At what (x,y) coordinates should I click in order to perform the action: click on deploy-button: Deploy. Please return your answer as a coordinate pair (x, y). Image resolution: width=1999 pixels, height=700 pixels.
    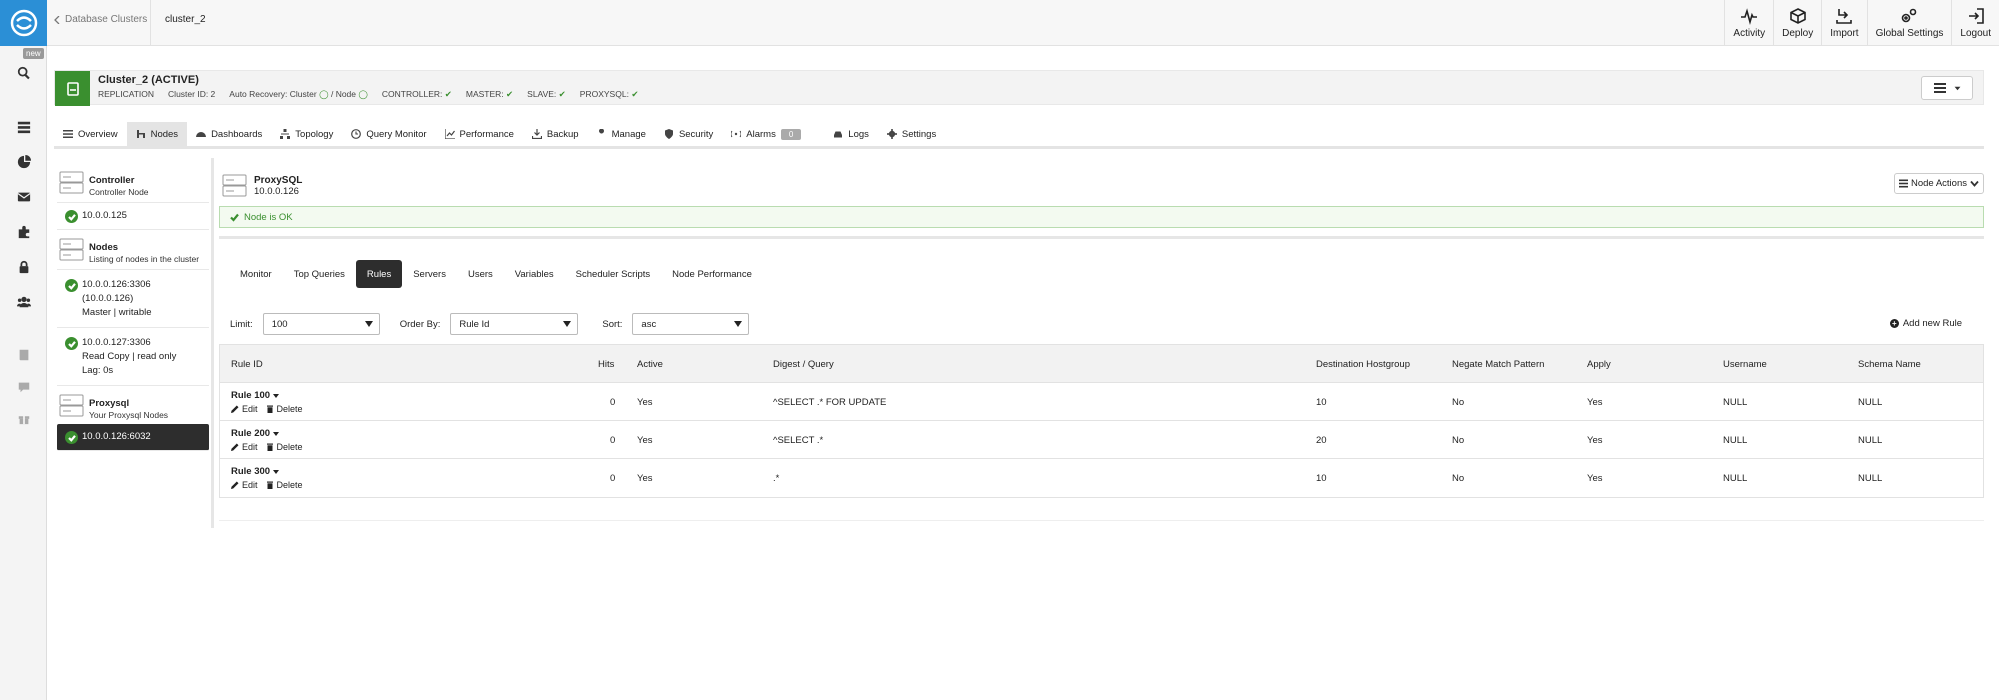
    Looking at the image, I should click on (1797, 23).